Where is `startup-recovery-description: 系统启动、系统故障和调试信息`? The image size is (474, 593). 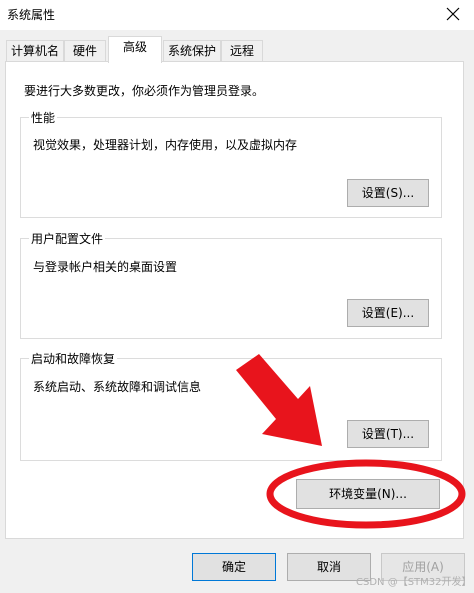 startup-recovery-description: 系统启动、系统故障和调试信息 is located at coordinates (117, 387).